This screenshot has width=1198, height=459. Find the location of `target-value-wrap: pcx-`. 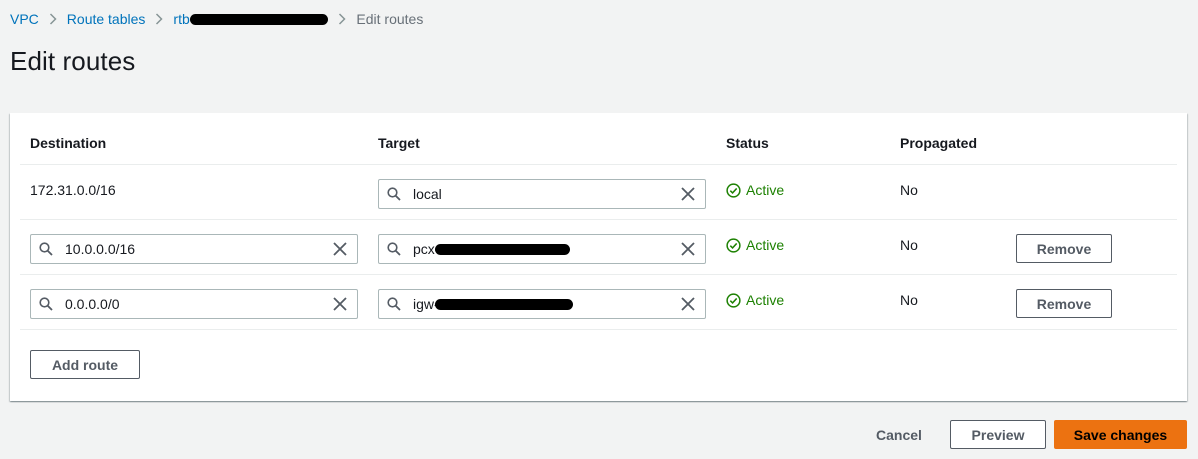

target-value-wrap: pcx- is located at coordinates (547, 249).